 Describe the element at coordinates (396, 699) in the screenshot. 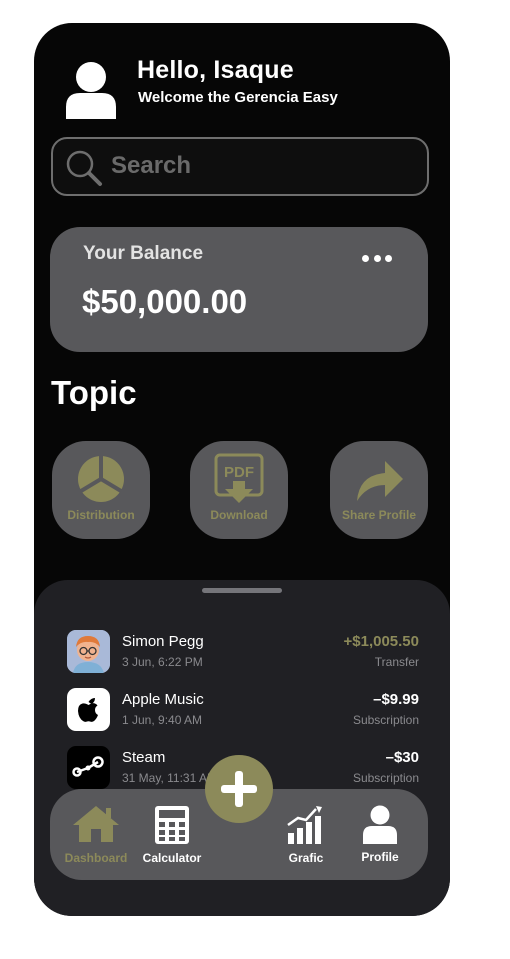

I see `transaction-amount: –$9.99` at that location.